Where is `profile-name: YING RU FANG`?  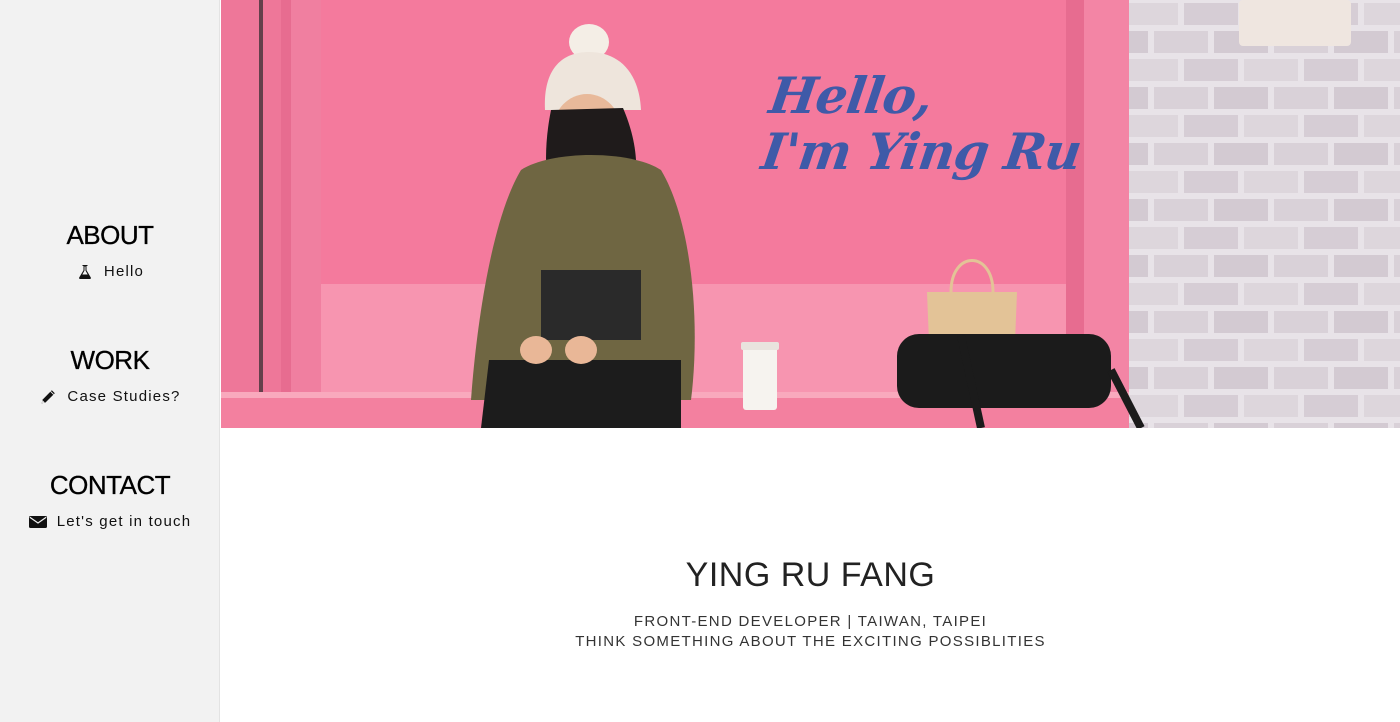 profile-name: YING RU FANG is located at coordinates (810, 575).